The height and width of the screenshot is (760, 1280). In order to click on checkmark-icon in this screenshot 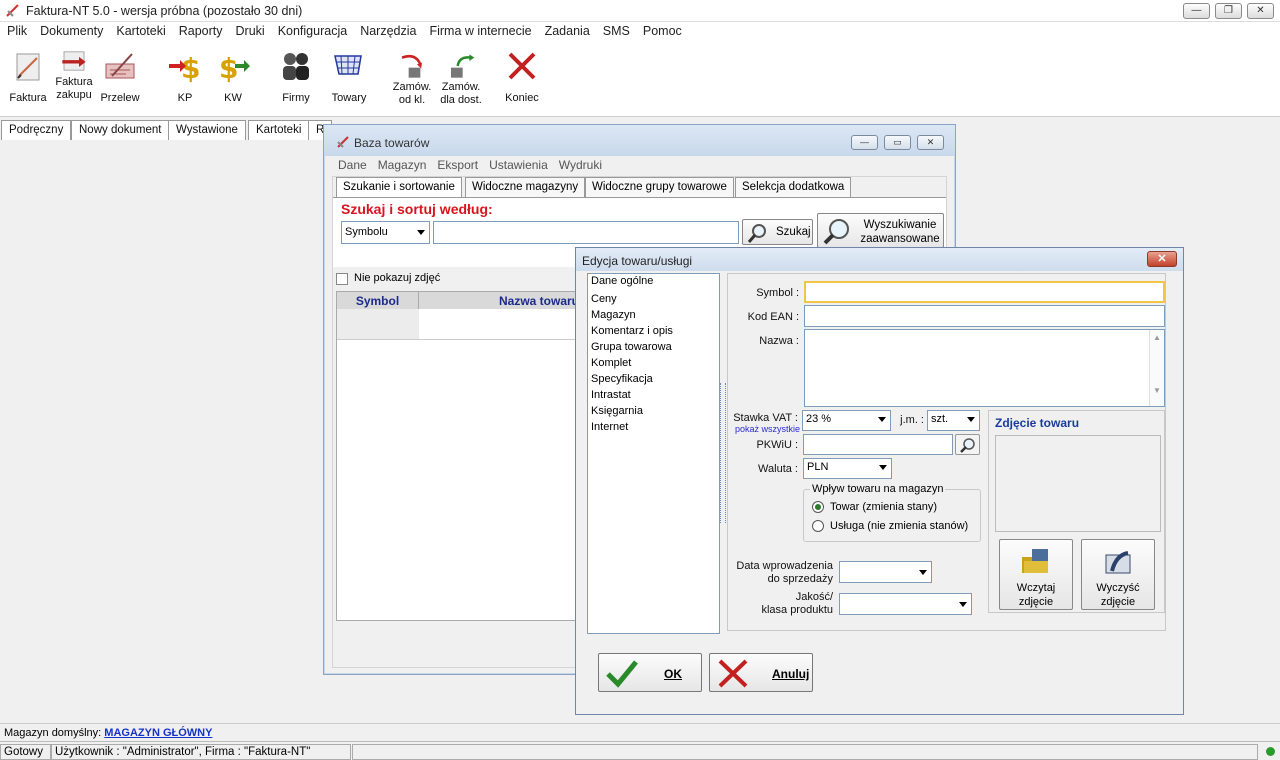, I will do `click(622, 674)`.